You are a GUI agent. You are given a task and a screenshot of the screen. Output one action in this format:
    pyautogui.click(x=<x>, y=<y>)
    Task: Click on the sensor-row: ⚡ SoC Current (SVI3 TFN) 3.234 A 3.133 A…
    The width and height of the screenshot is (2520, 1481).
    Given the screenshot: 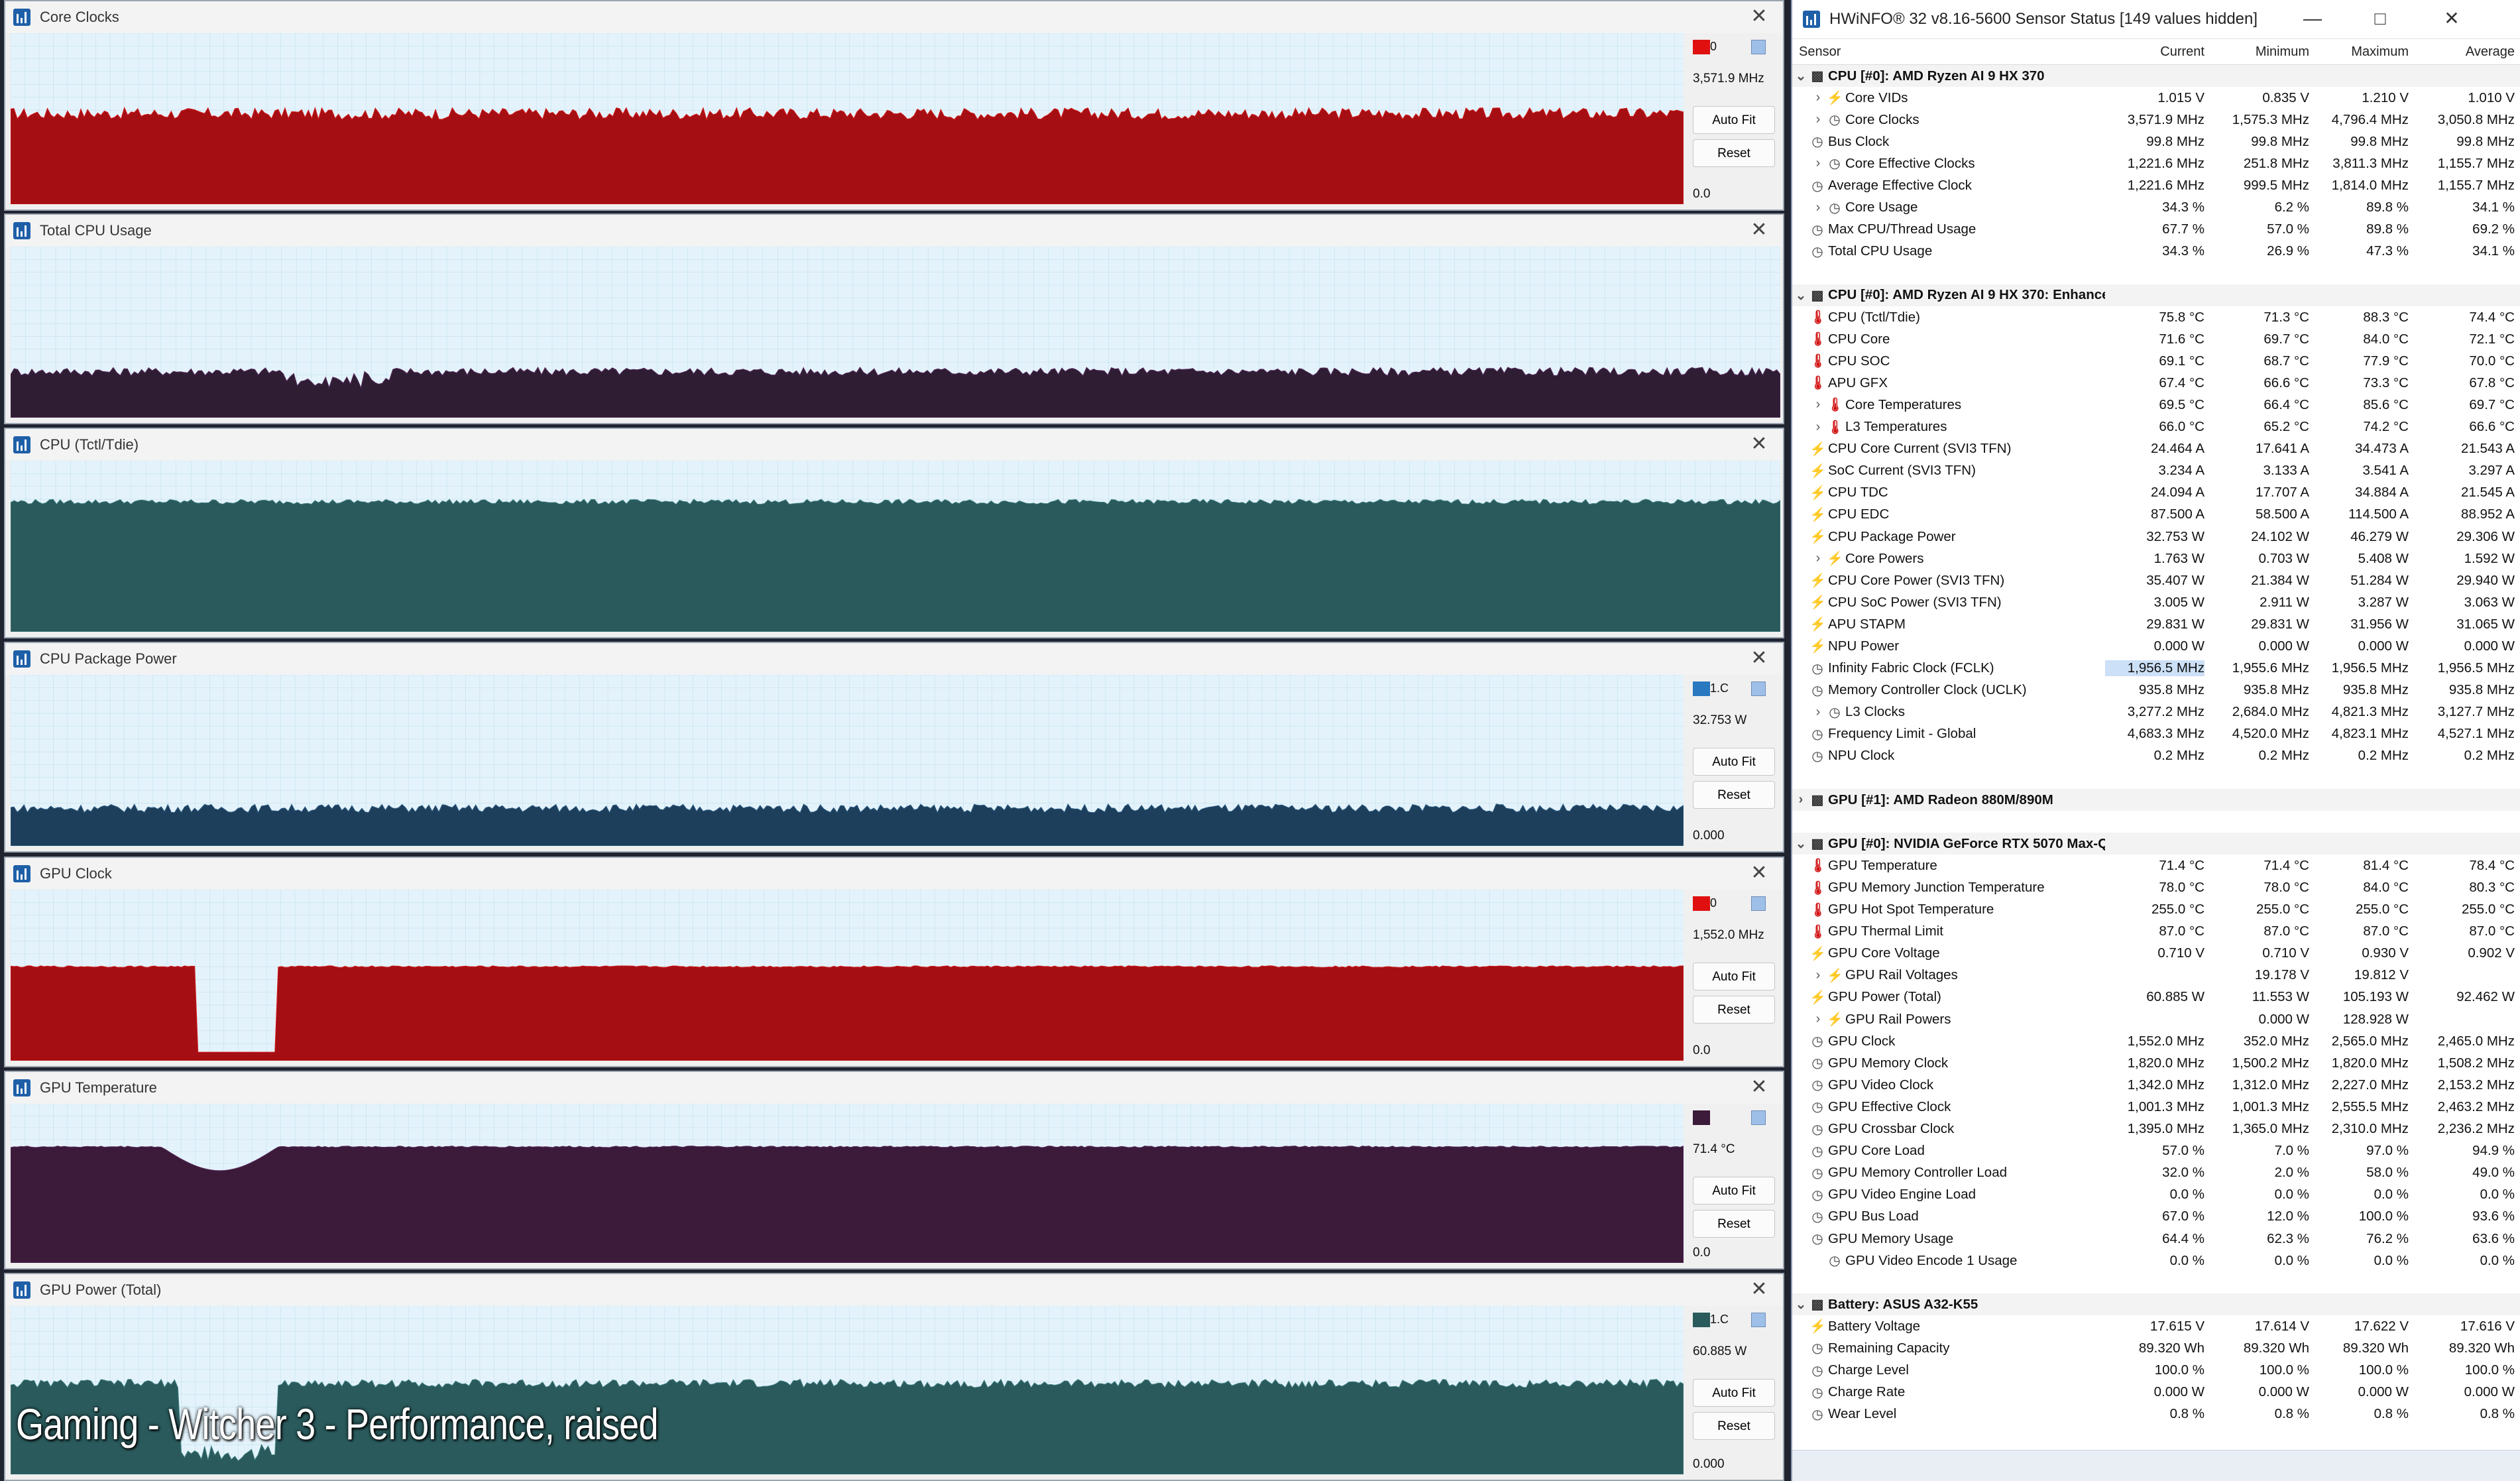 What is the action you would take?
    pyautogui.click(x=2156, y=471)
    